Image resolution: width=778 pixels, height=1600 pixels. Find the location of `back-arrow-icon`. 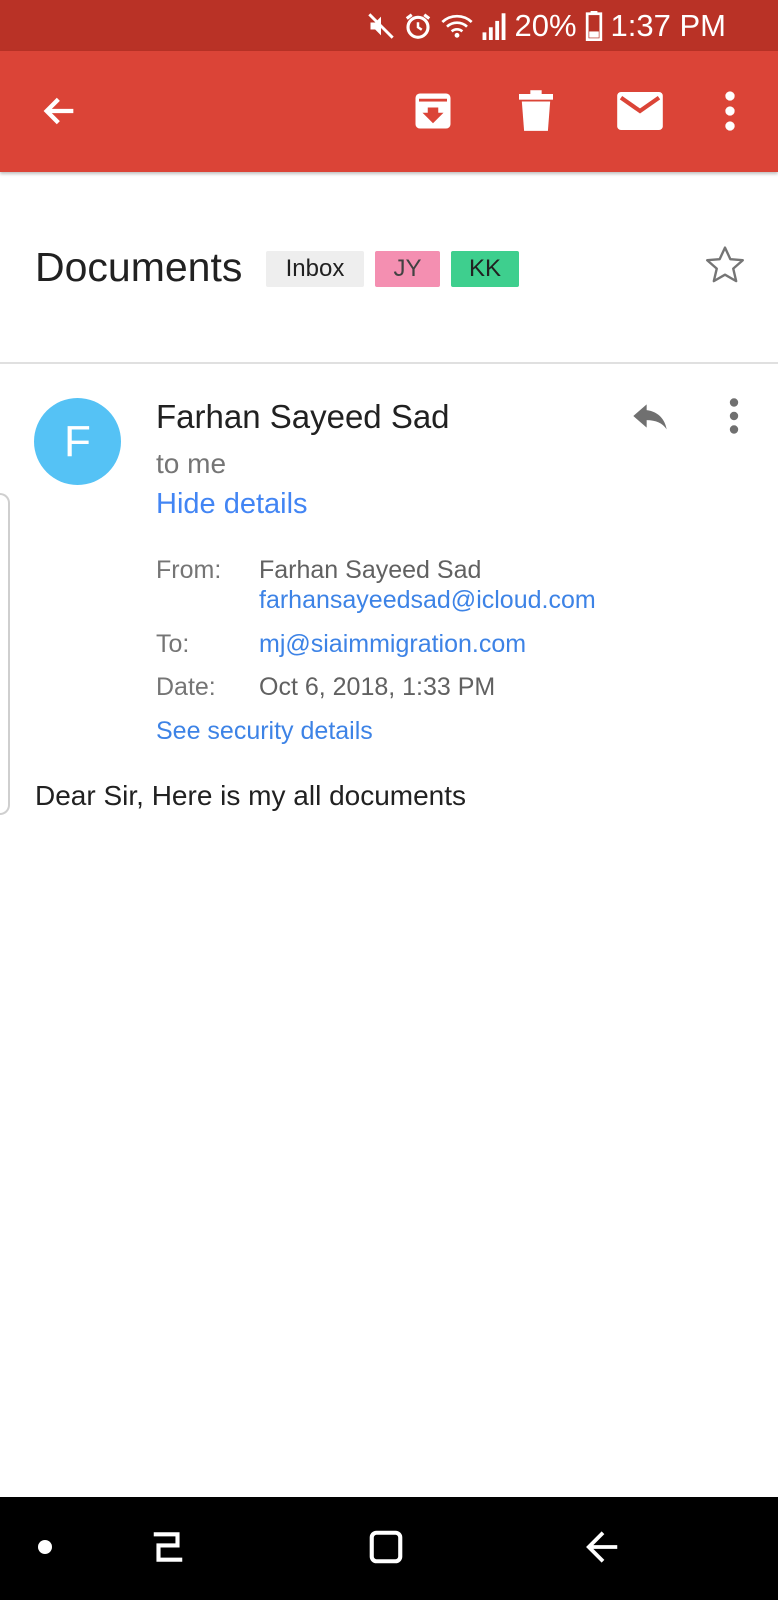

back-arrow-icon is located at coordinates (58, 111).